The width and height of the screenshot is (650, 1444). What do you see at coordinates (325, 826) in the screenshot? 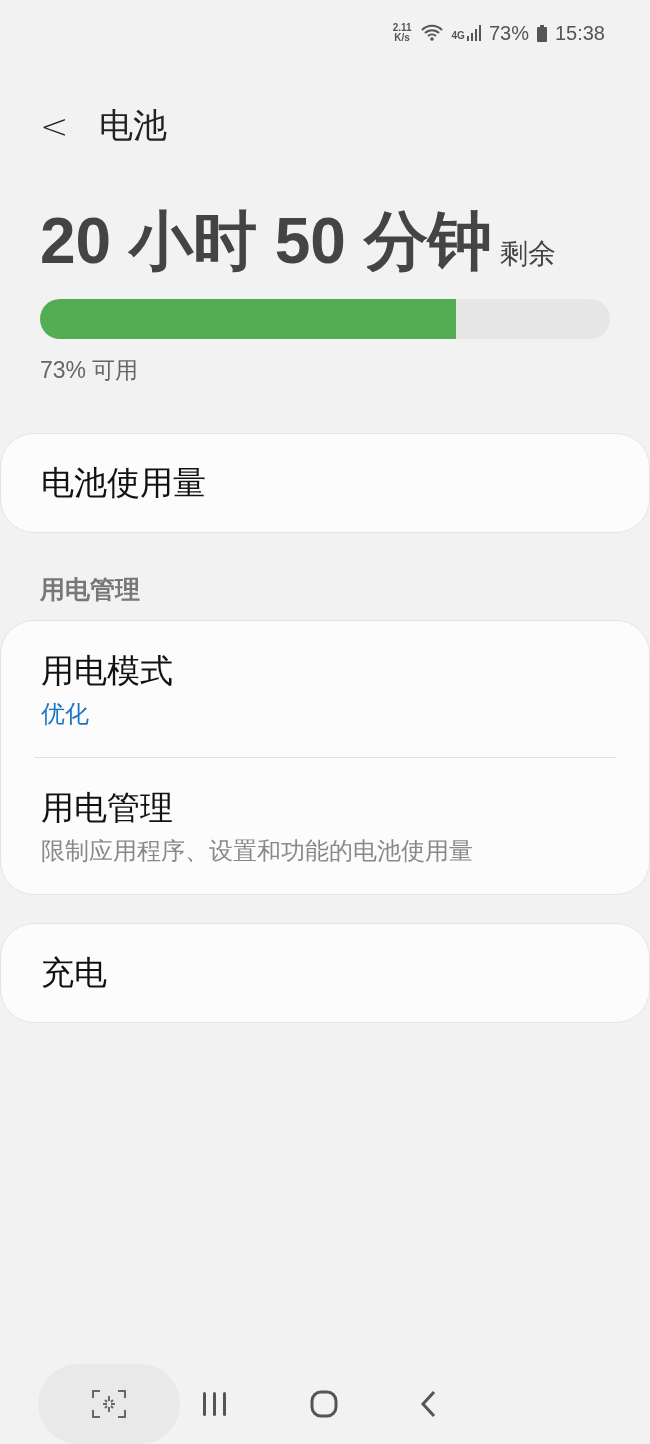
I see `settings-item: 用电管理 限制应用程序、设置和功能的电池使用量` at bounding box center [325, 826].